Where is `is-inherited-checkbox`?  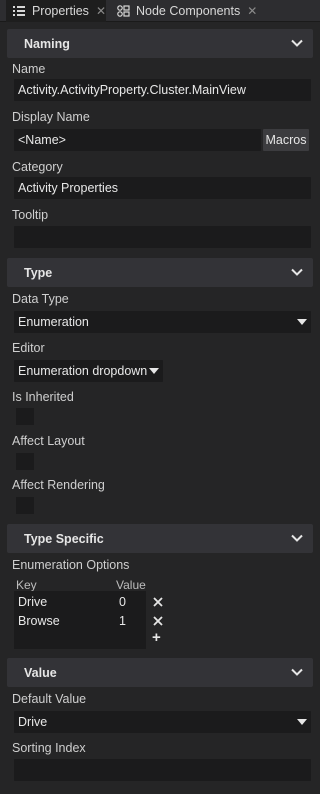
is-inherited-checkbox is located at coordinates (25, 416).